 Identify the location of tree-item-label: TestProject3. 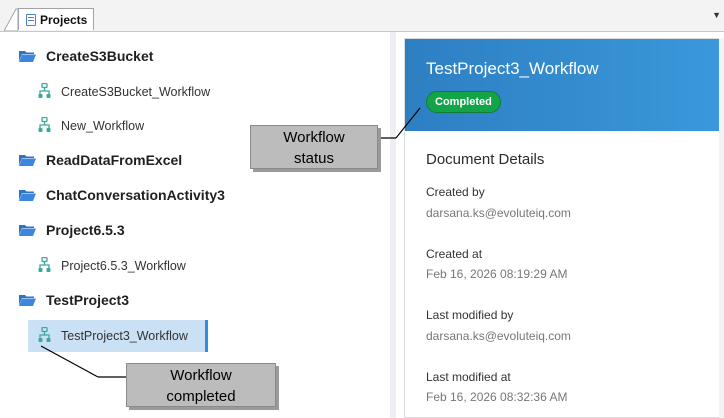
(87, 300).